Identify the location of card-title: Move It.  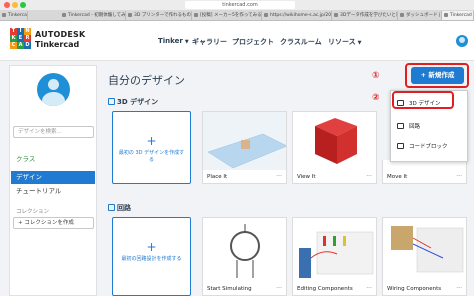
(397, 177).